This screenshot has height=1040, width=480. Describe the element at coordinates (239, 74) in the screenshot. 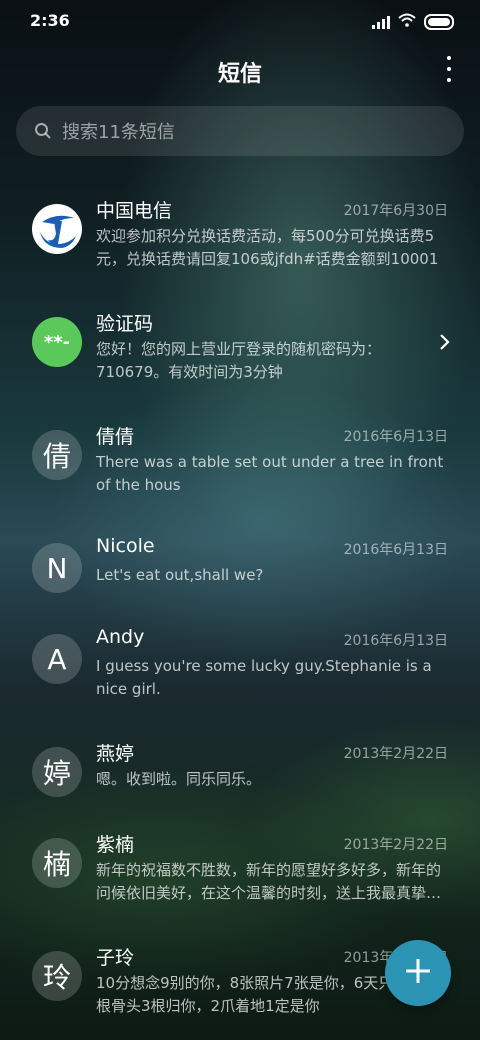

I see `page-title: 短信` at that location.